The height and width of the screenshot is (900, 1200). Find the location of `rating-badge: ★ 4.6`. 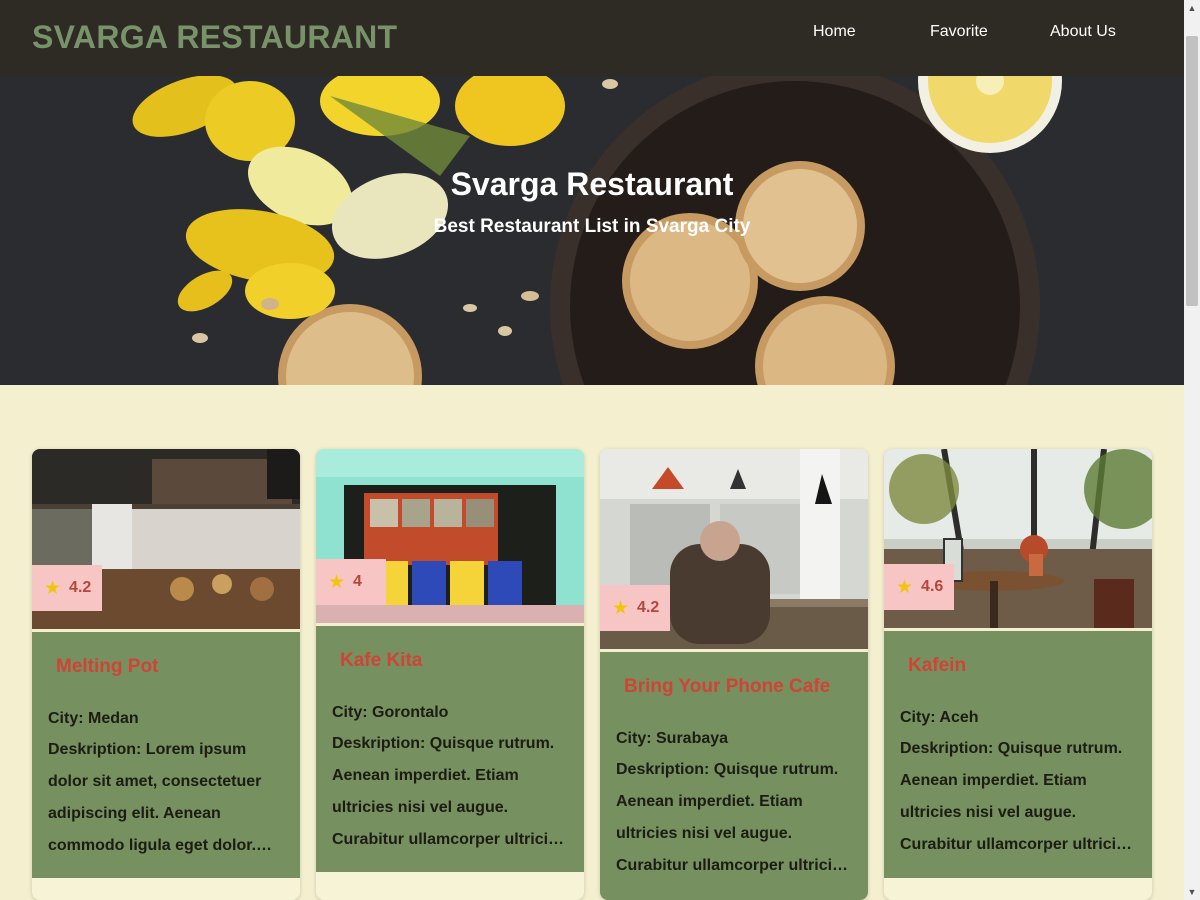

rating-badge: ★ 4.6 is located at coordinates (919, 587).